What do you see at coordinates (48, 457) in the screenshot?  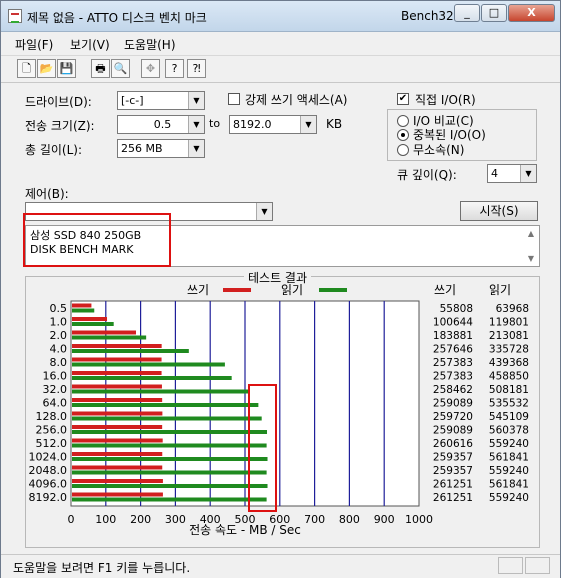 I see `y-tick-label: 1024.0` at bounding box center [48, 457].